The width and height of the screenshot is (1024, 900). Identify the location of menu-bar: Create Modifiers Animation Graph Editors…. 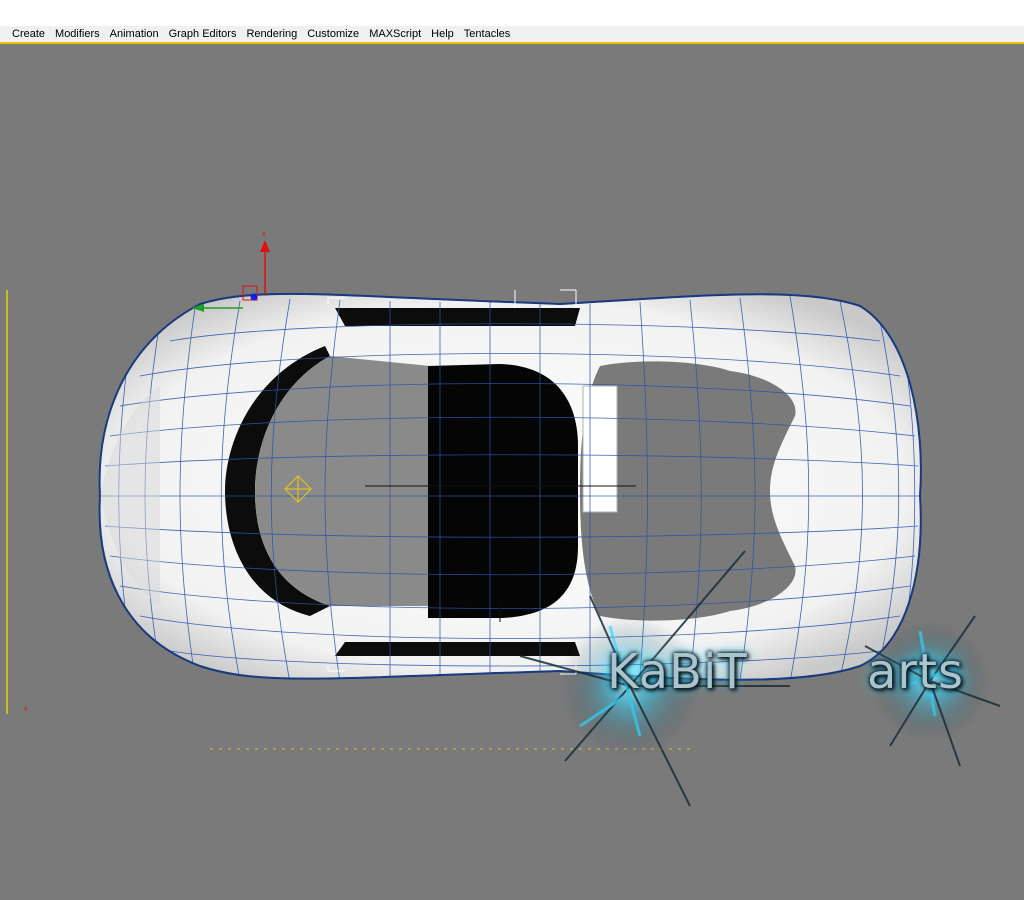
(512, 35).